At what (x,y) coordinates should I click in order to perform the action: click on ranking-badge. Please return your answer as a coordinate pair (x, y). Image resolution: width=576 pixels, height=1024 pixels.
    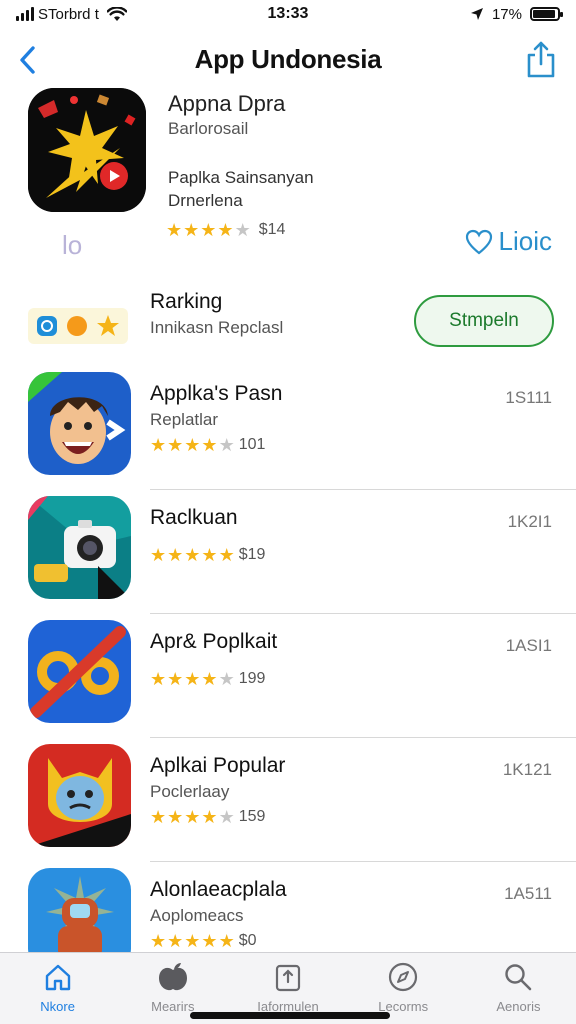
    Looking at the image, I should click on (78, 326).